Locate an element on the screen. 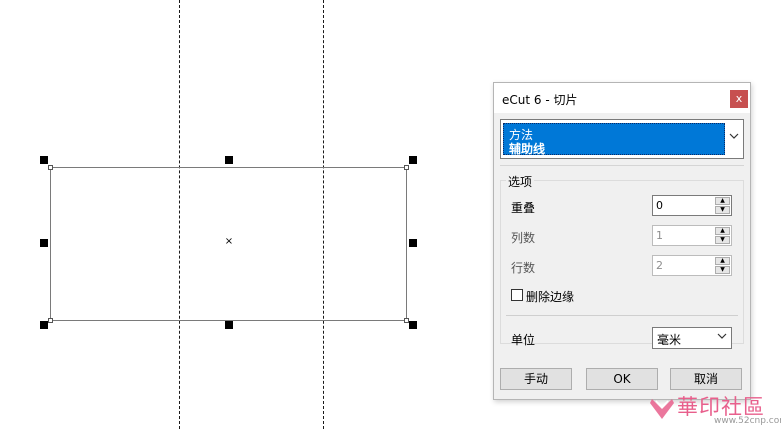 Image resolution: width=781 pixels, height=429 pixels. close-icon: x is located at coordinates (739, 98).